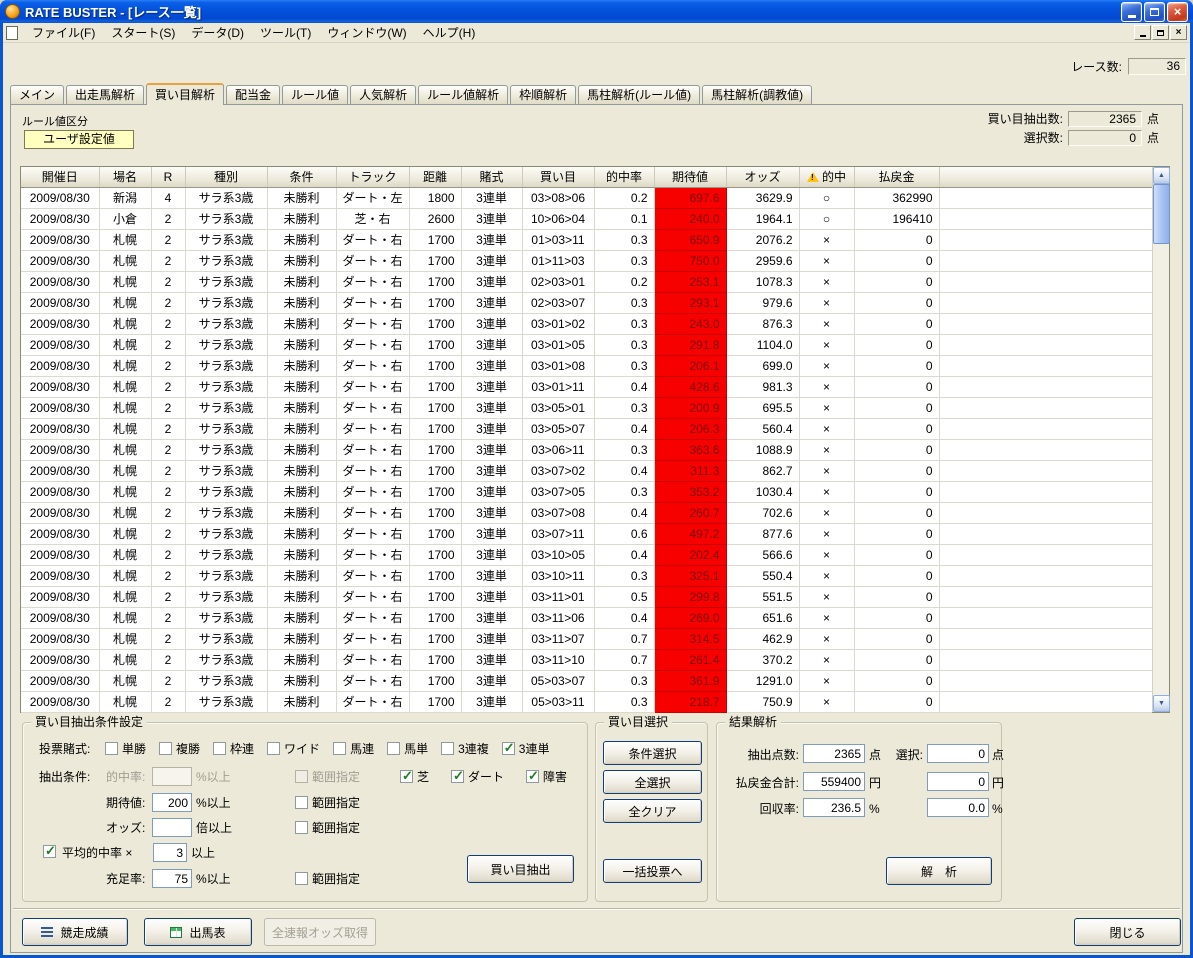  What do you see at coordinates (1154, 11) in the screenshot?
I see `restore-button` at bounding box center [1154, 11].